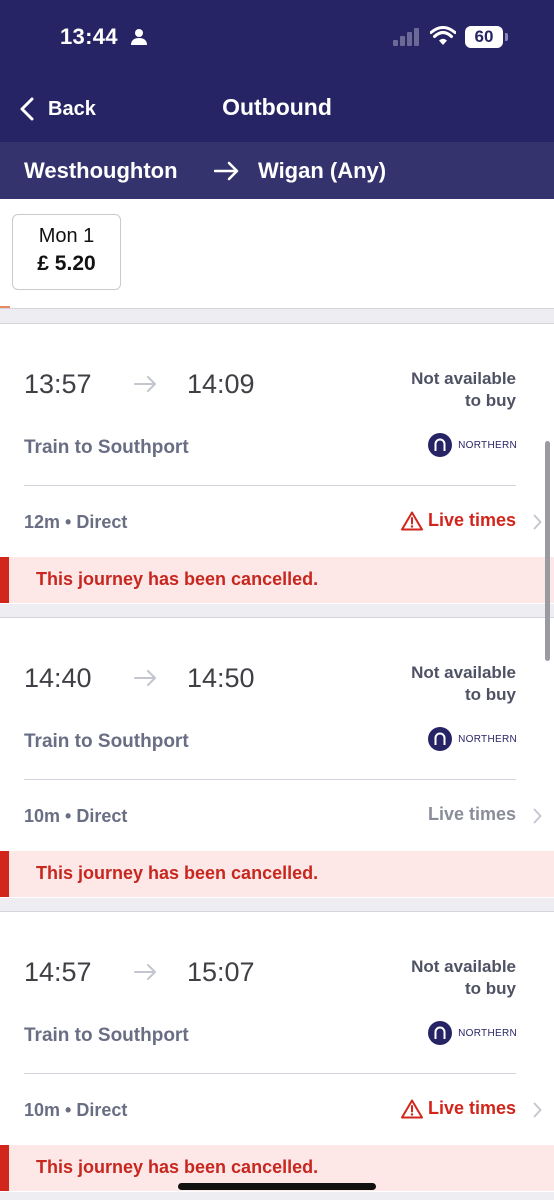 This screenshot has height=1200, width=554. I want to click on scrollbar, so click(547, 551).